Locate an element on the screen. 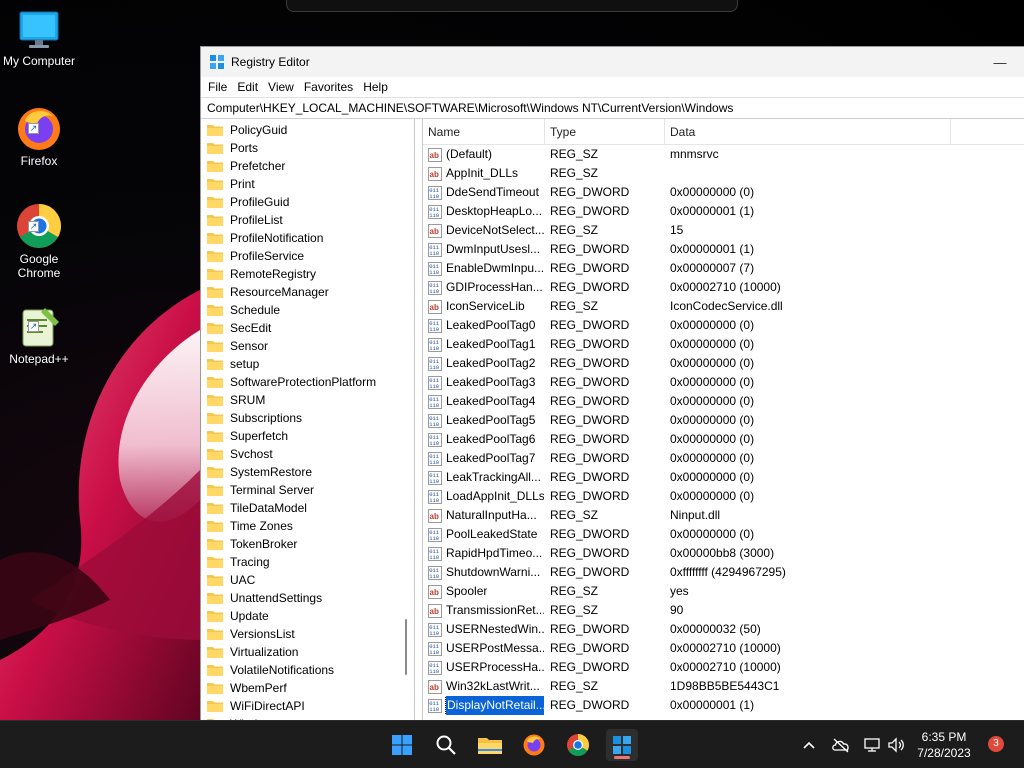  menu-help: Help is located at coordinates (375, 87).